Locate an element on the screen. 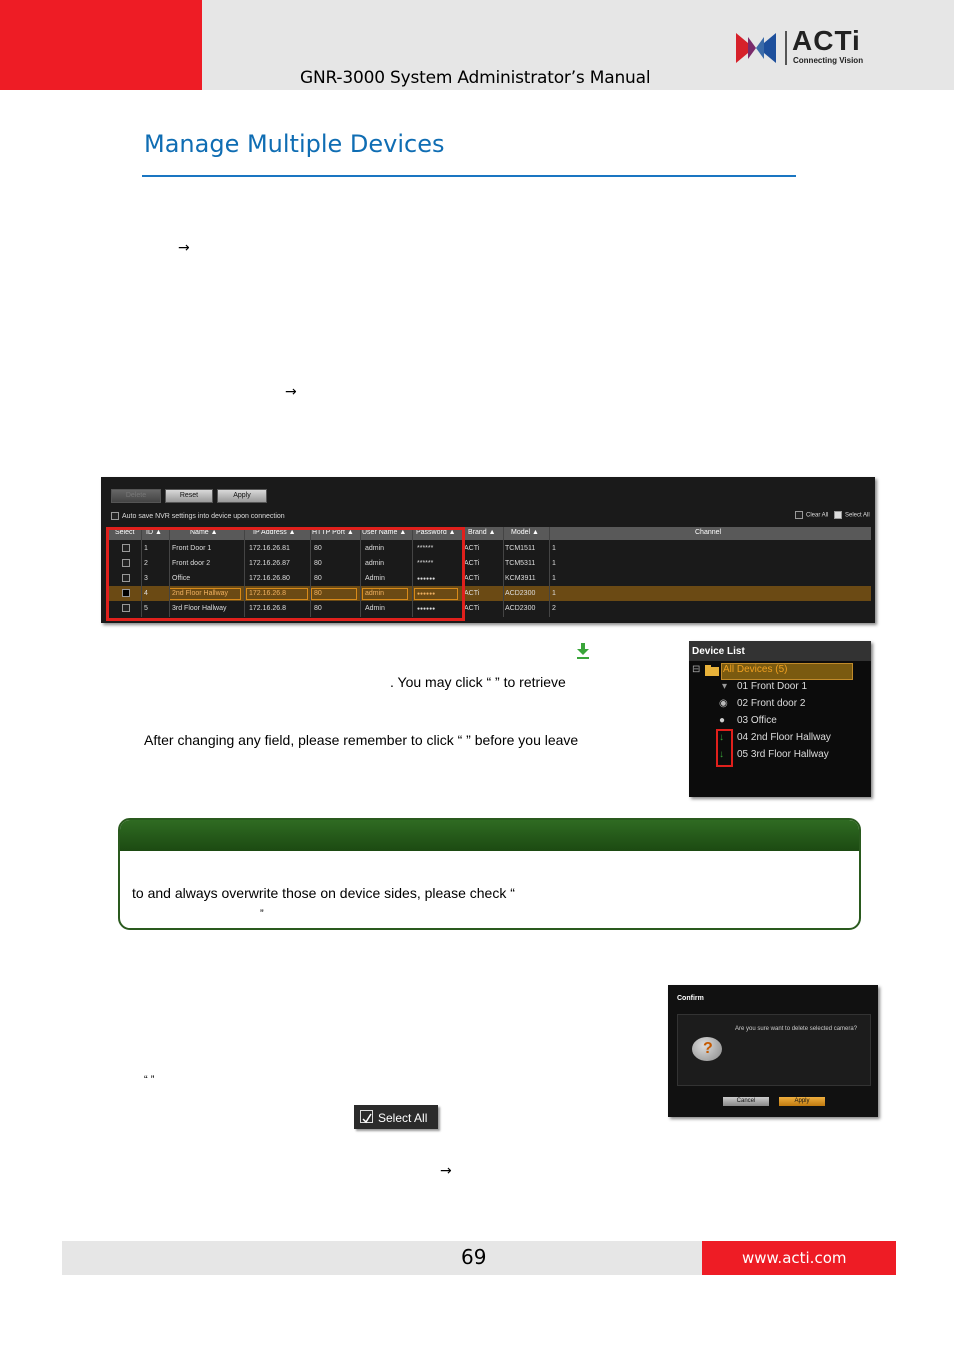  section-divider is located at coordinates (469, 176).